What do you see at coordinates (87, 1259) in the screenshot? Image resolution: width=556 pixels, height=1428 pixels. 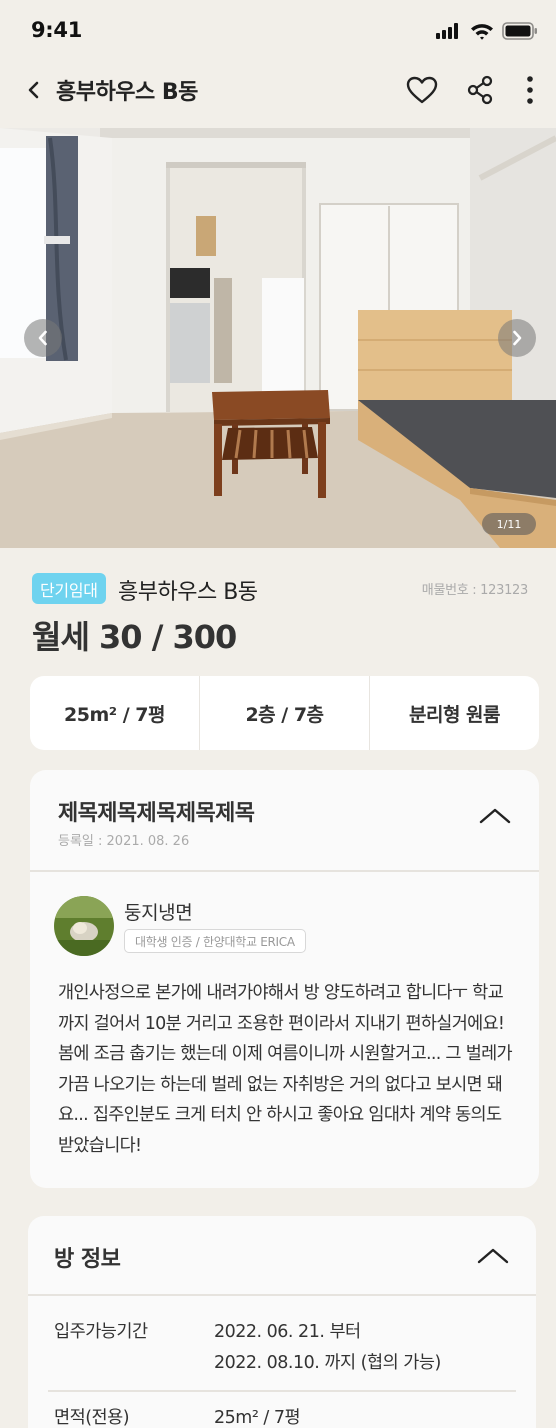 I see `room-info-title: 방 정보` at bounding box center [87, 1259].